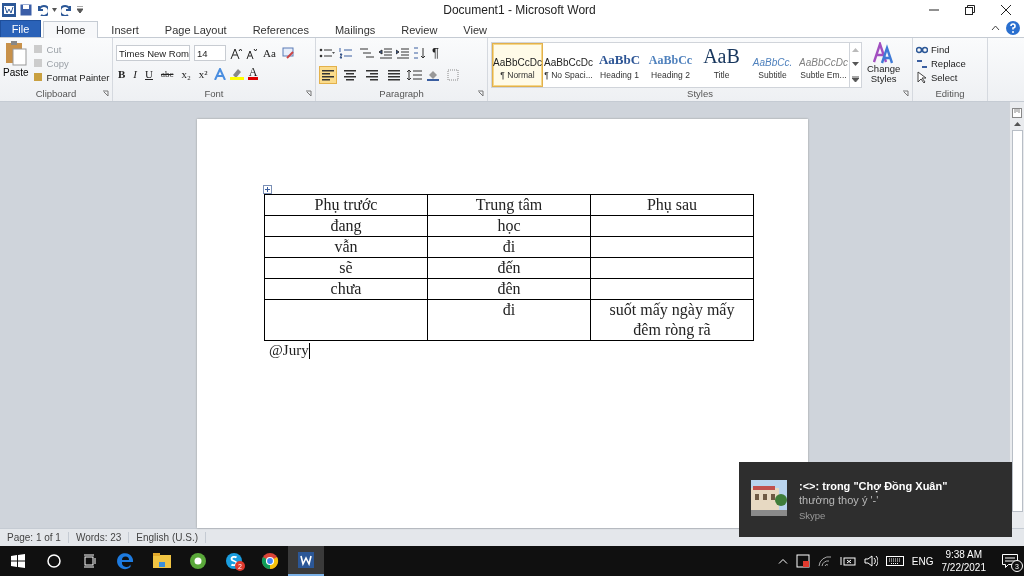 The image size is (1024, 576). I want to click on windows-logo-icon, so click(18, 561).